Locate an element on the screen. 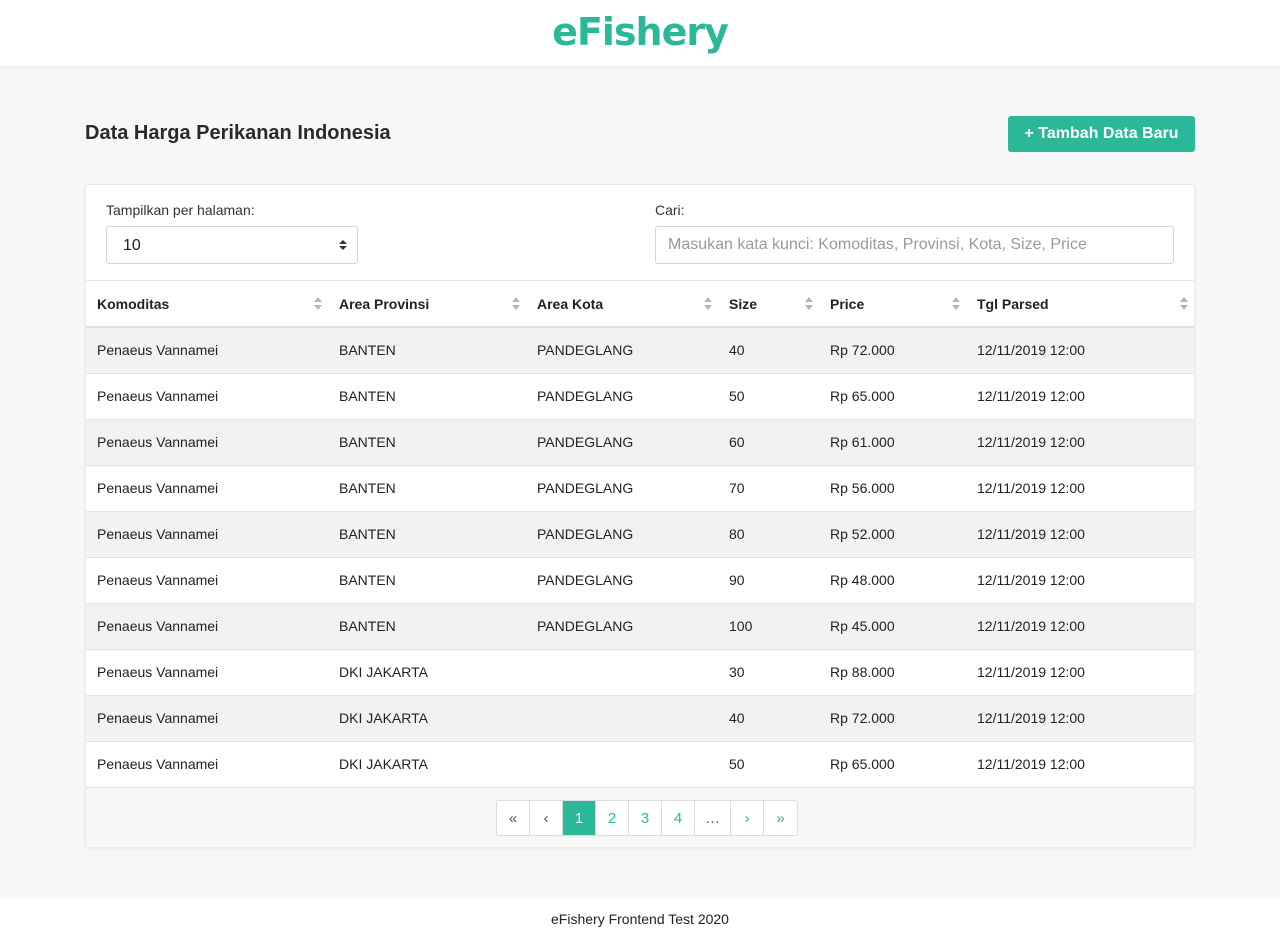  column-header: Tgl Parsed is located at coordinates (1080, 304).